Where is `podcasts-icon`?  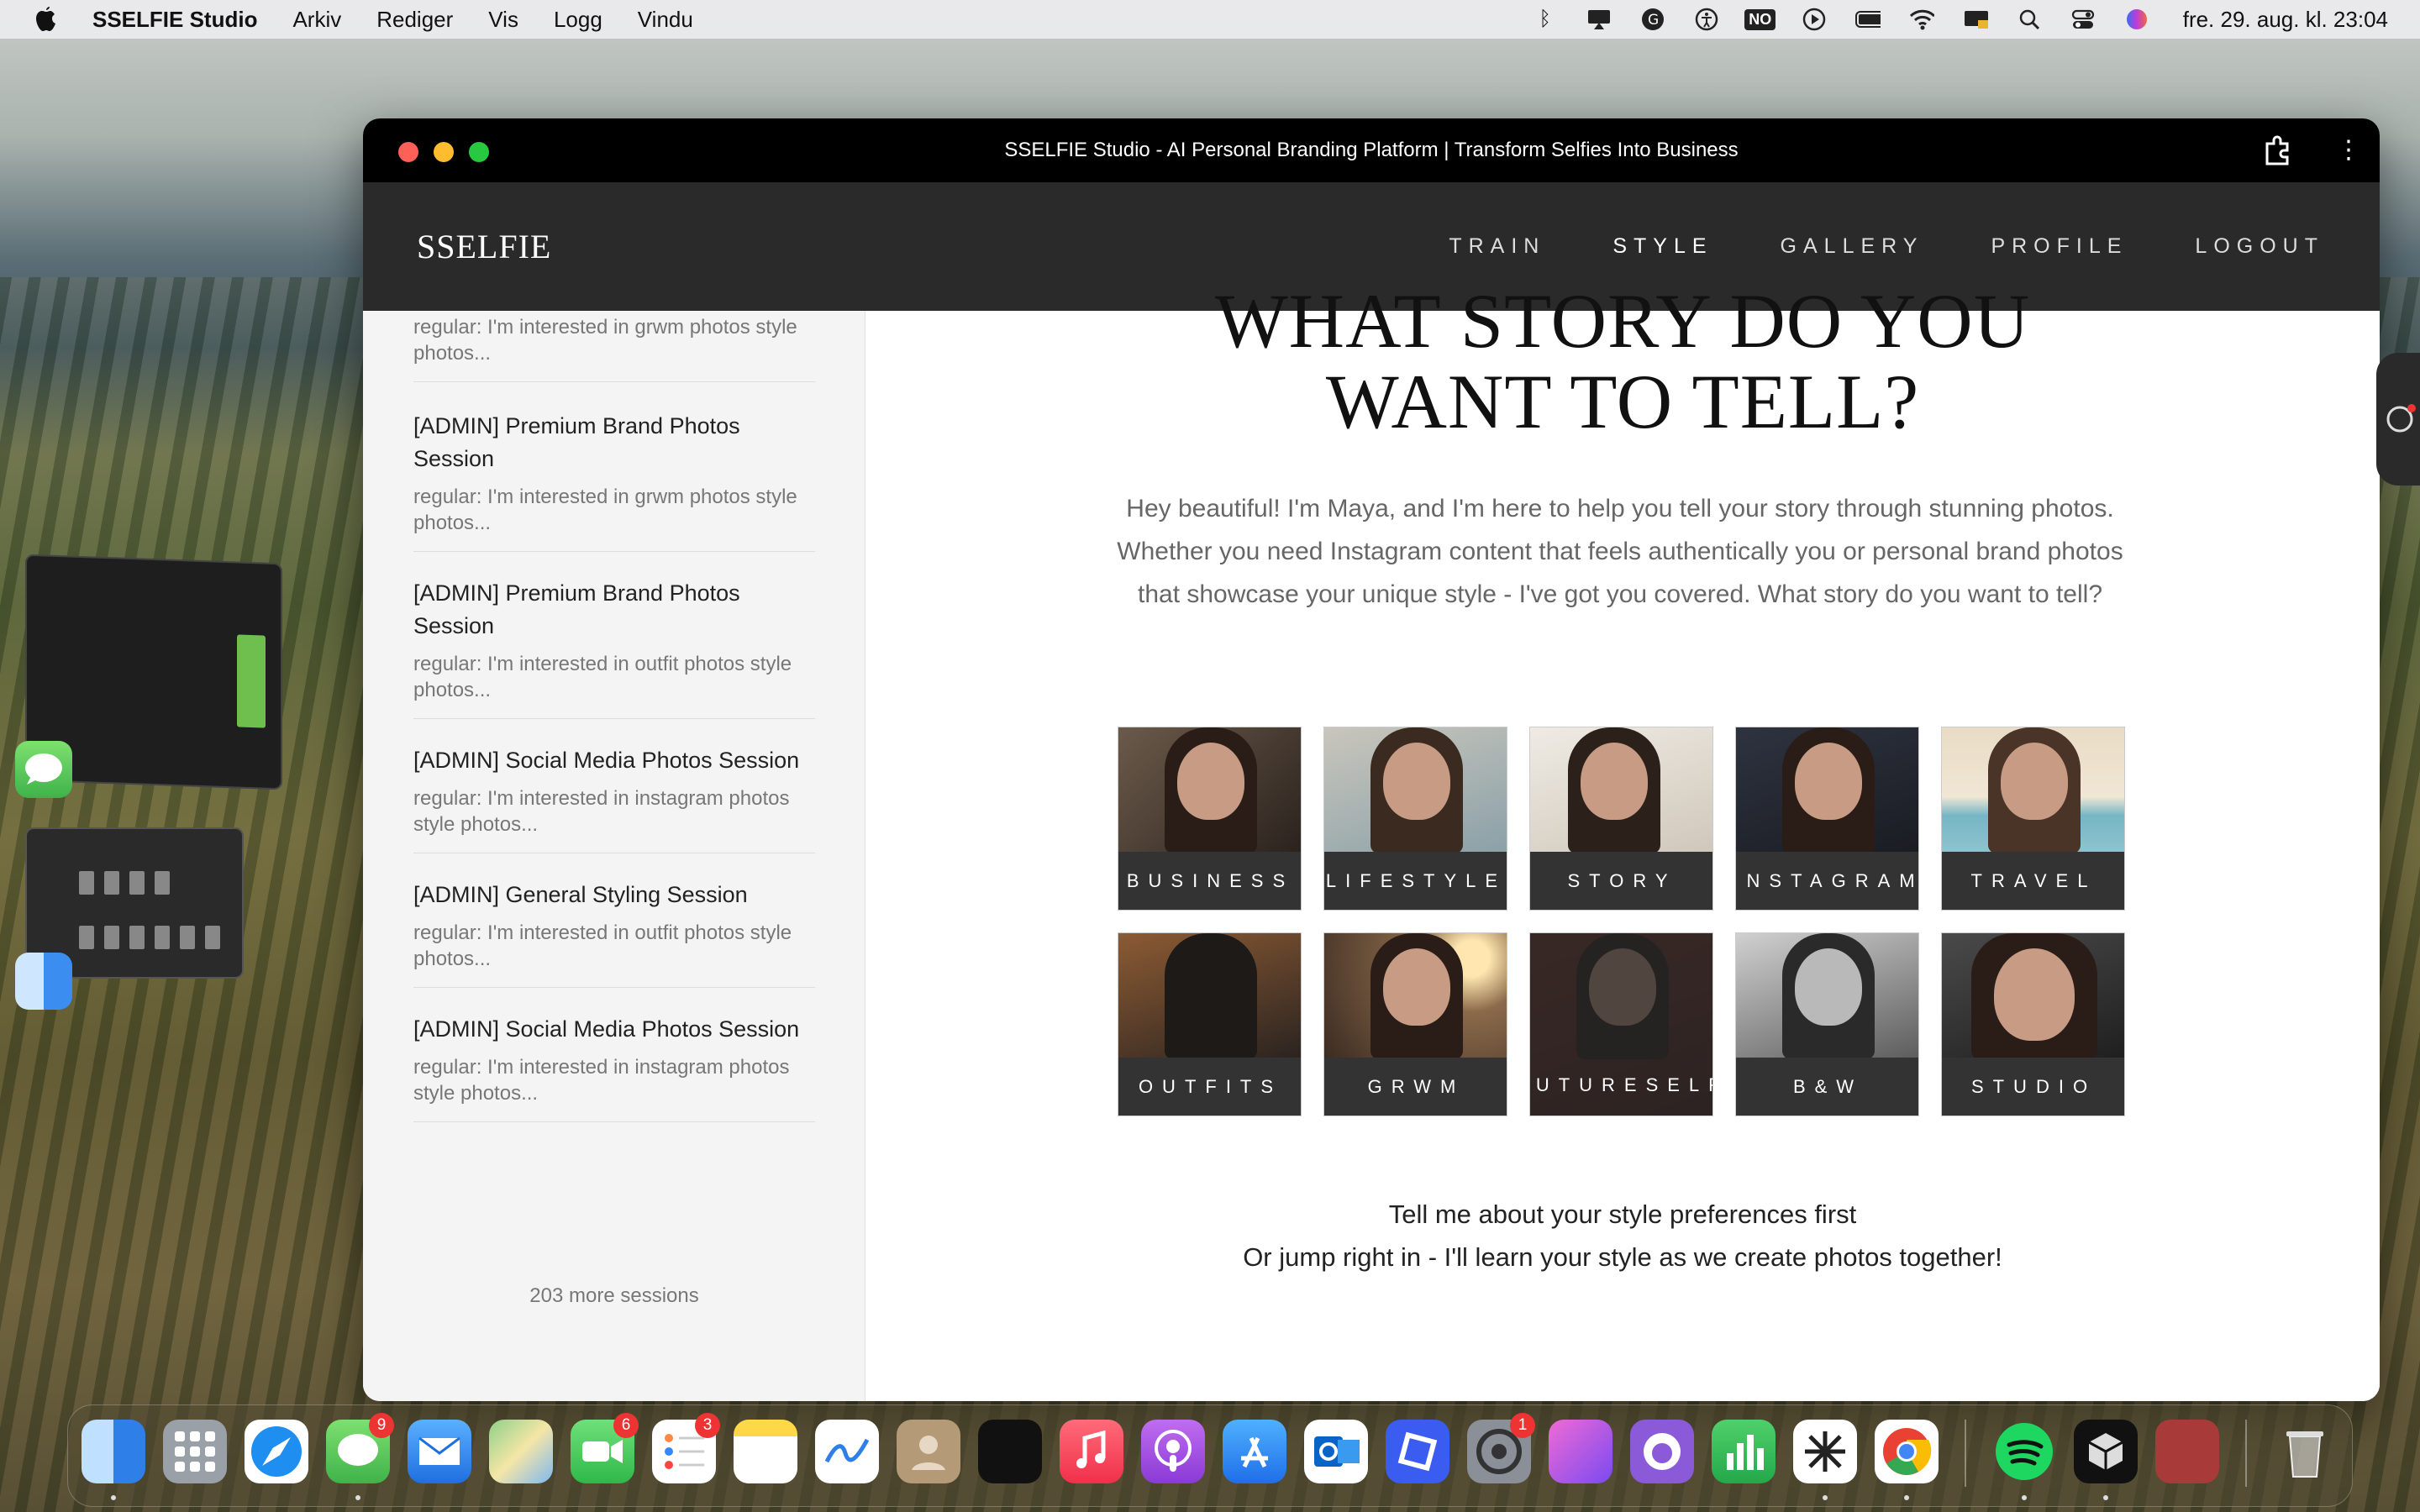
podcasts-icon is located at coordinates (1173, 1451).